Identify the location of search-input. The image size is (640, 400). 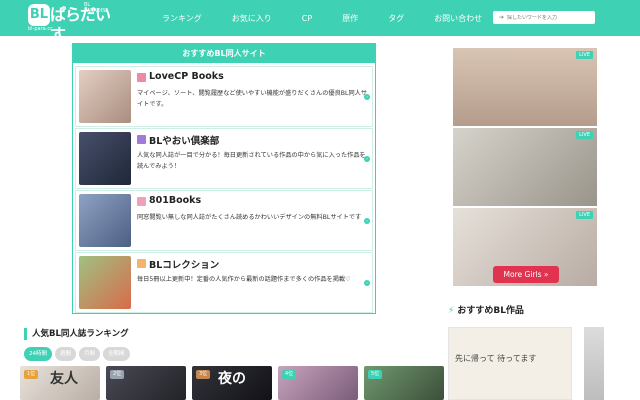
(546, 17).